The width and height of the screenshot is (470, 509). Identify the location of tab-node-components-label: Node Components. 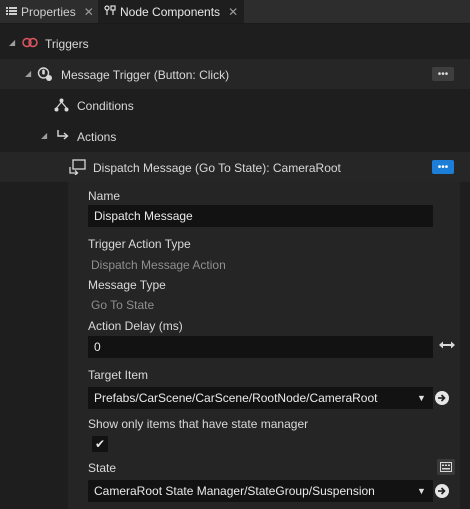
(170, 11).